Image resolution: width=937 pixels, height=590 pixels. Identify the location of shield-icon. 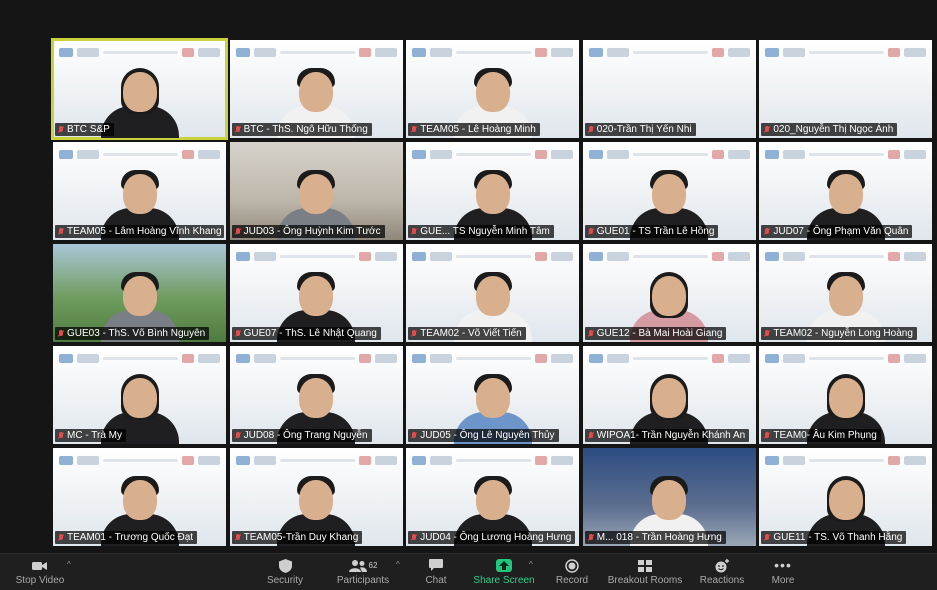
(285, 565).